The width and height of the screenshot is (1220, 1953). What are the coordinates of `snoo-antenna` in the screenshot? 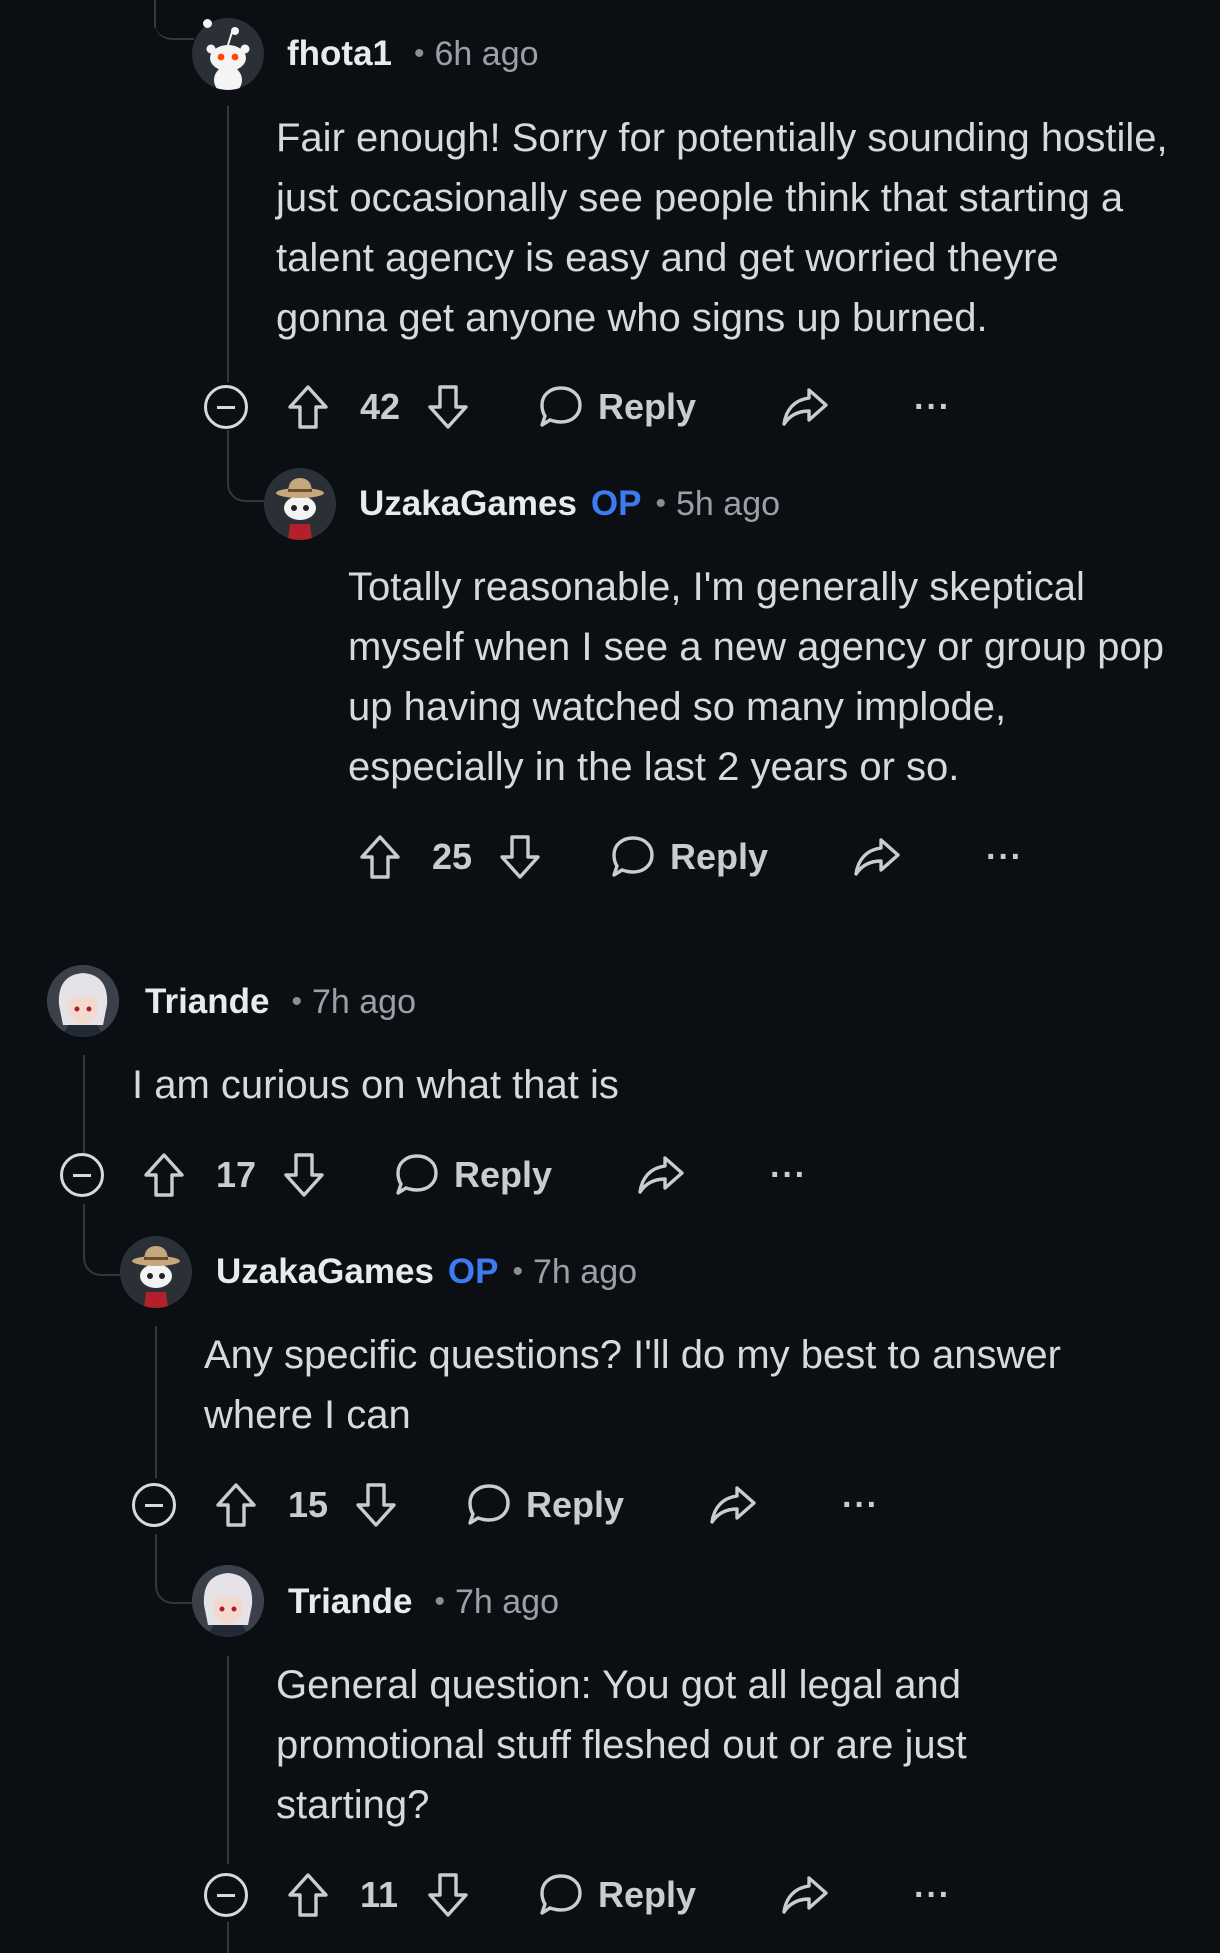 It's located at (207, 23).